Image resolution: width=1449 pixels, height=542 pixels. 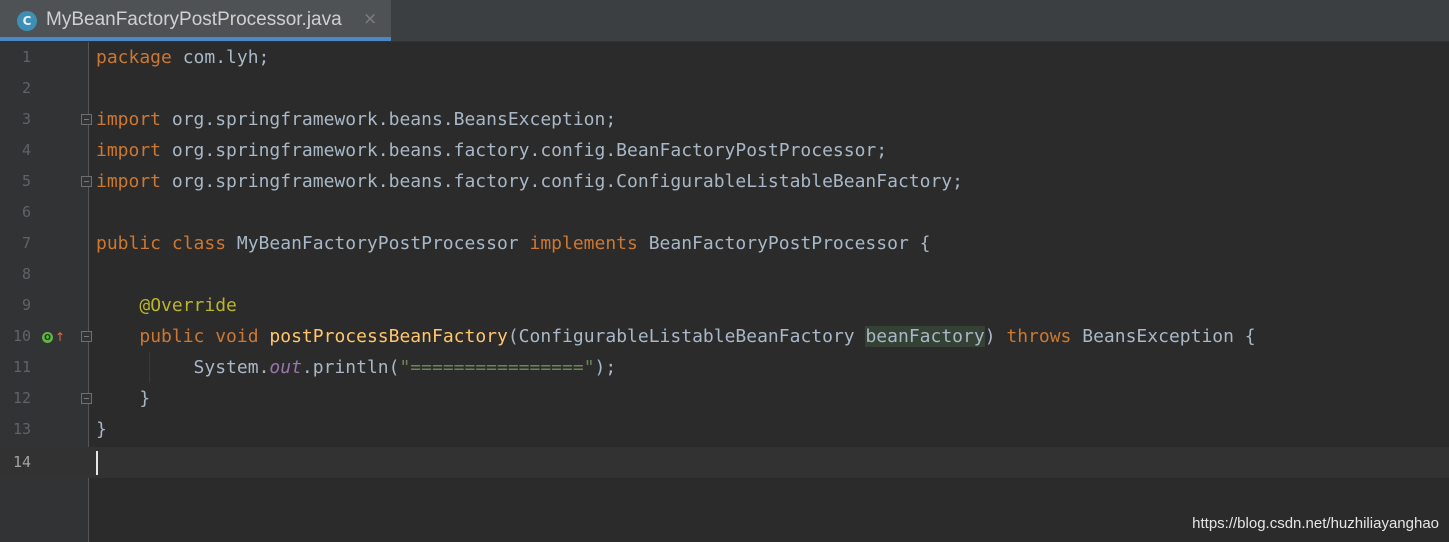 What do you see at coordinates (724, 57) in the screenshot?
I see `code-line-1: 1 package com.lyh;` at bounding box center [724, 57].